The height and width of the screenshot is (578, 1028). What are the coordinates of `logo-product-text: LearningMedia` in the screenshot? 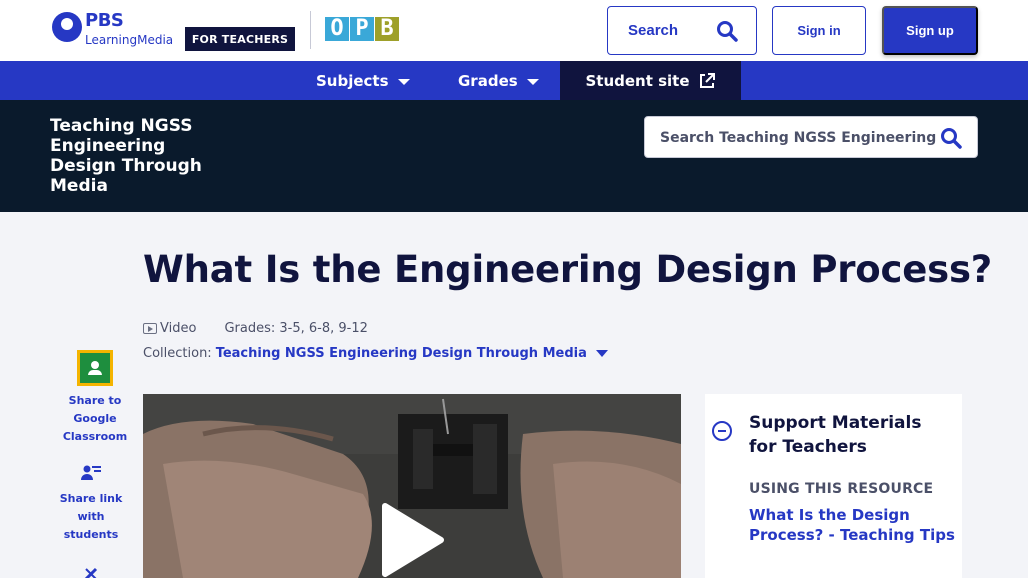 It's located at (129, 40).